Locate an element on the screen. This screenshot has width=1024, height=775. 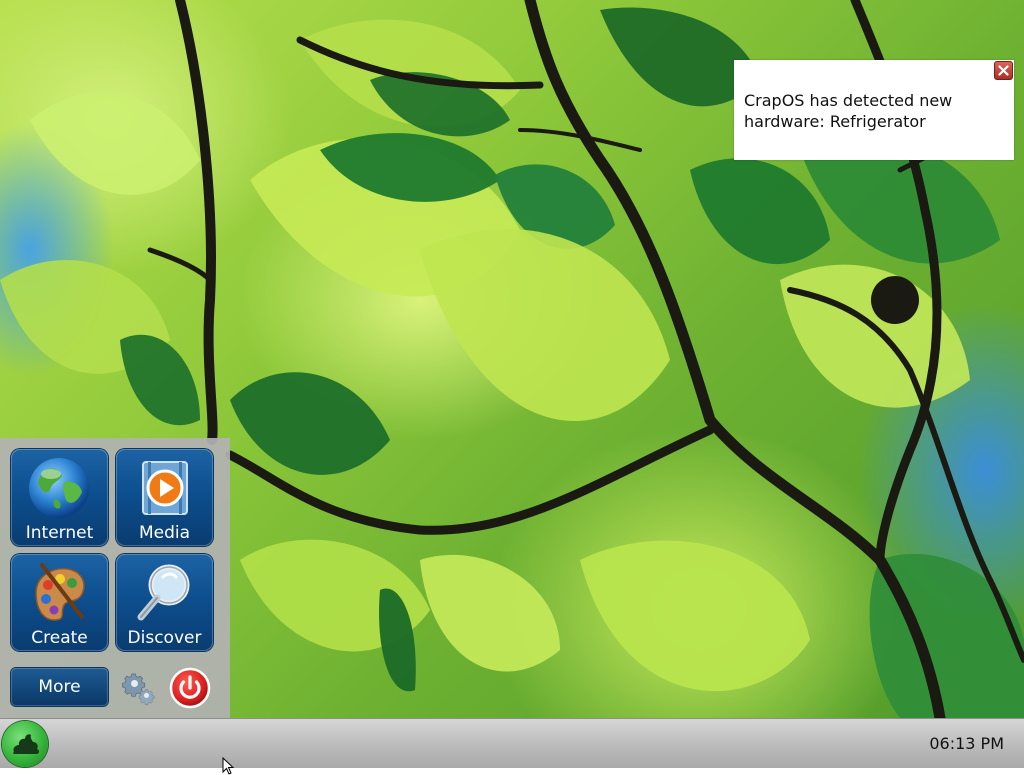
clock: 06:13 PM is located at coordinates (966, 744).